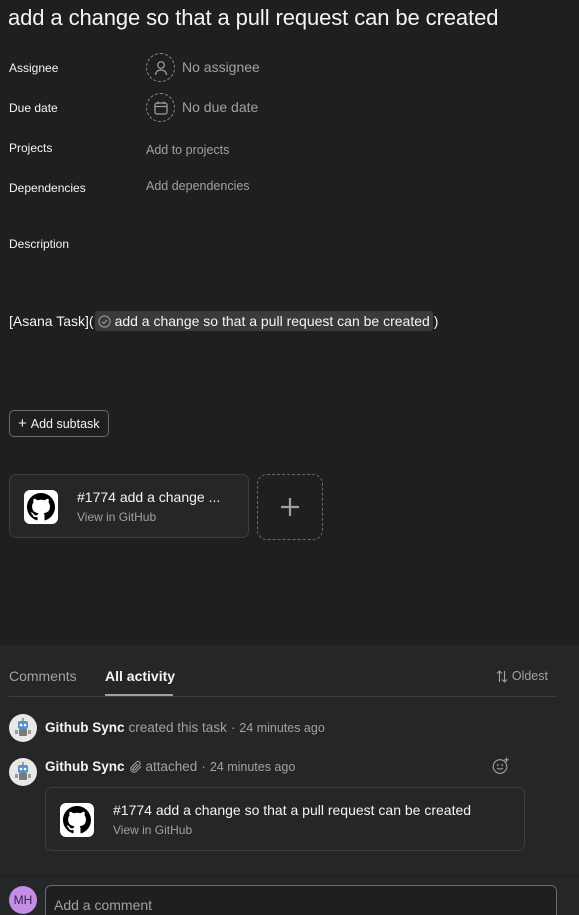 The image size is (579, 915). Describe the element at coordinates (529, 676) in the screenshot. I see `sort-label: Oldest` at that location.